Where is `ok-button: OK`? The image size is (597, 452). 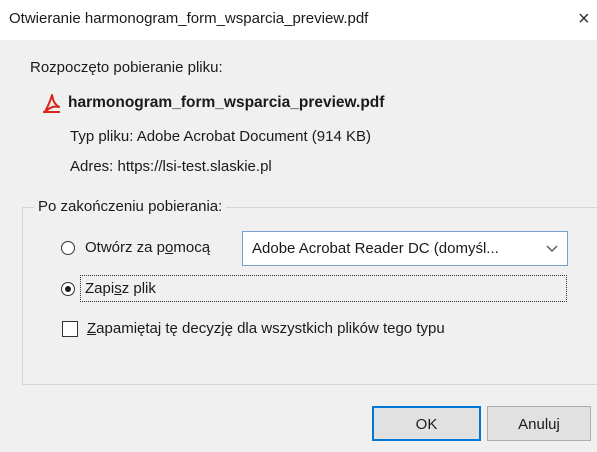 ok-button: OK is located at coordinates (426, 423).